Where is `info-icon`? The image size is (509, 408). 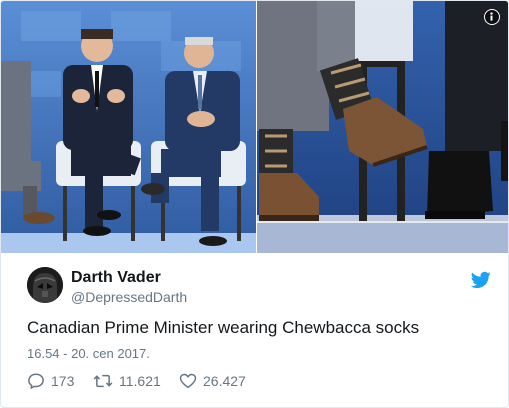 info-icon is located at coordinates (492, 17).